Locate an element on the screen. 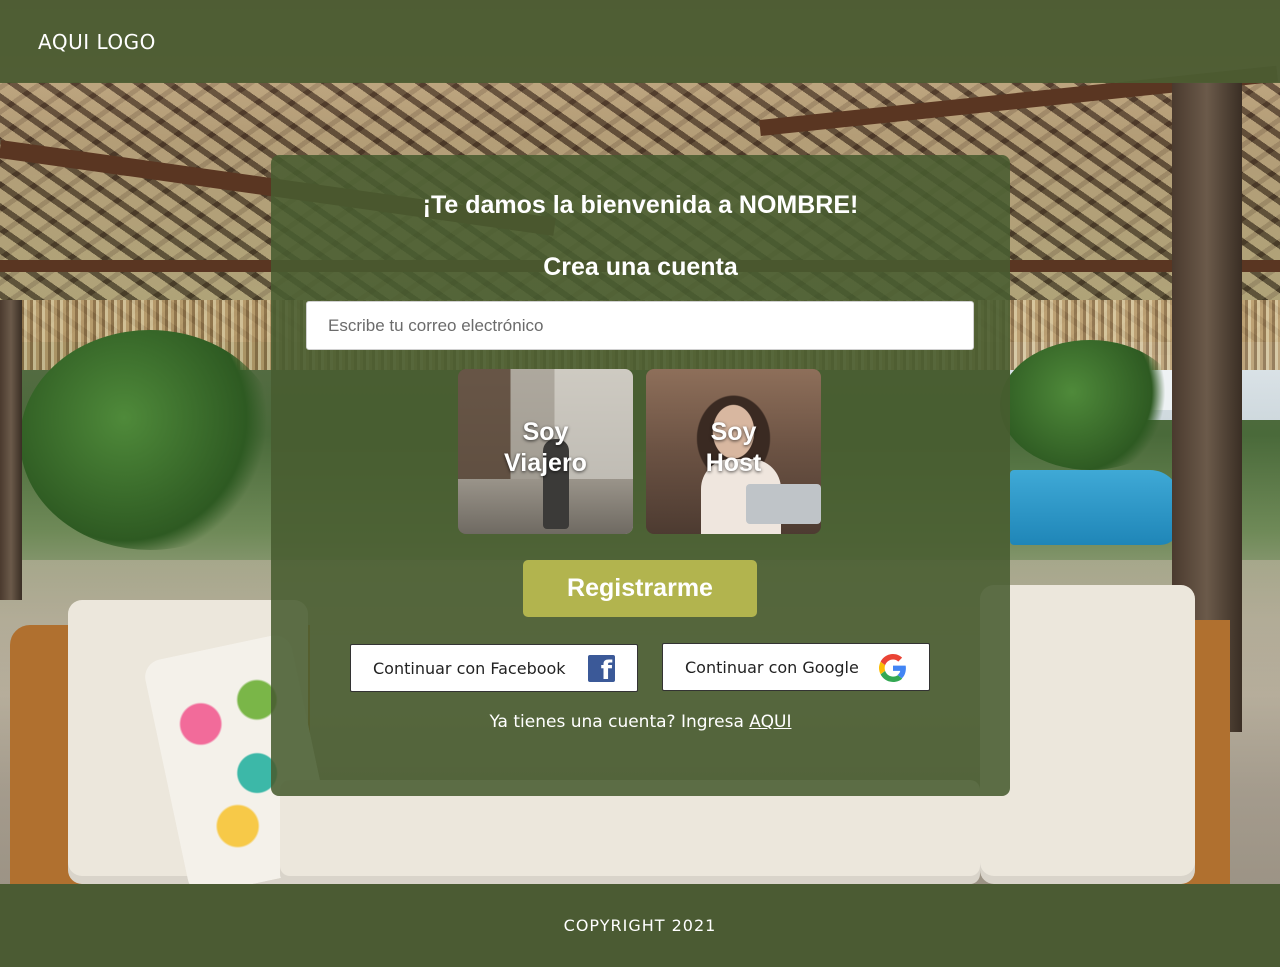  site-header: AQUI LOGO is located at coordinates (640, 41).